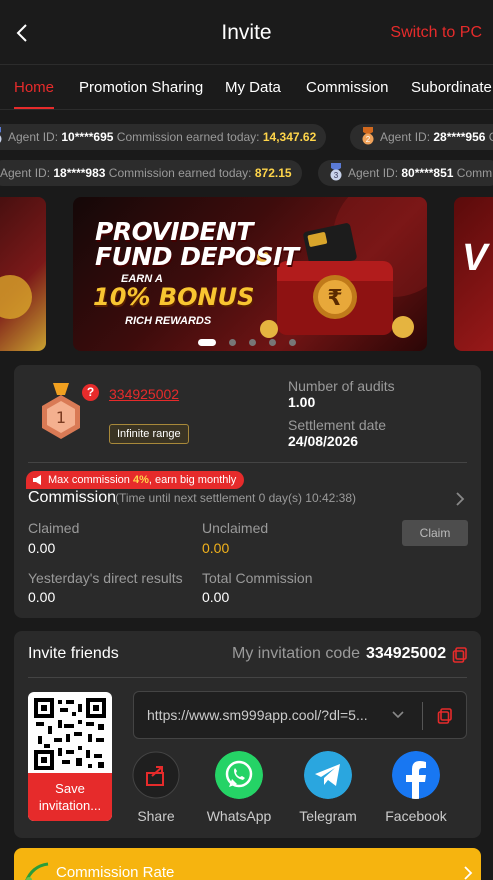  Describe the element at coordinates (246, 32) in the screenshot. I see `top-bar: Invite Switch to PC` at that location.